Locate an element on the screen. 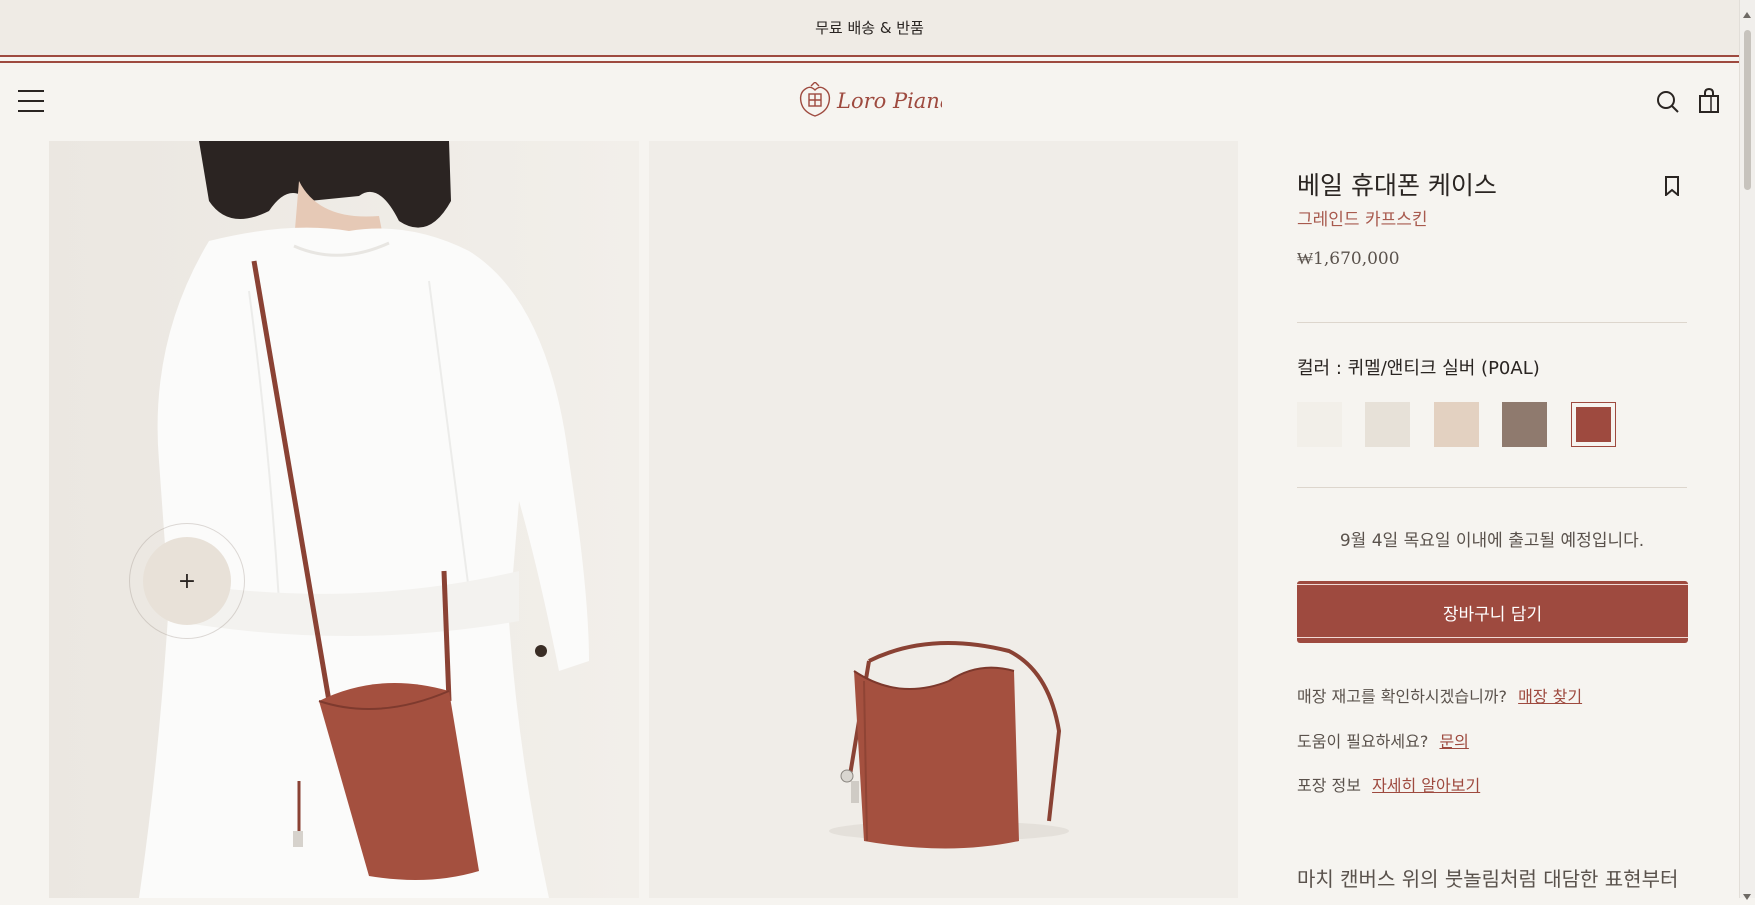 This screenshot has width=1755, height=905. zoom-button: + is located at coordinates (187, 581).